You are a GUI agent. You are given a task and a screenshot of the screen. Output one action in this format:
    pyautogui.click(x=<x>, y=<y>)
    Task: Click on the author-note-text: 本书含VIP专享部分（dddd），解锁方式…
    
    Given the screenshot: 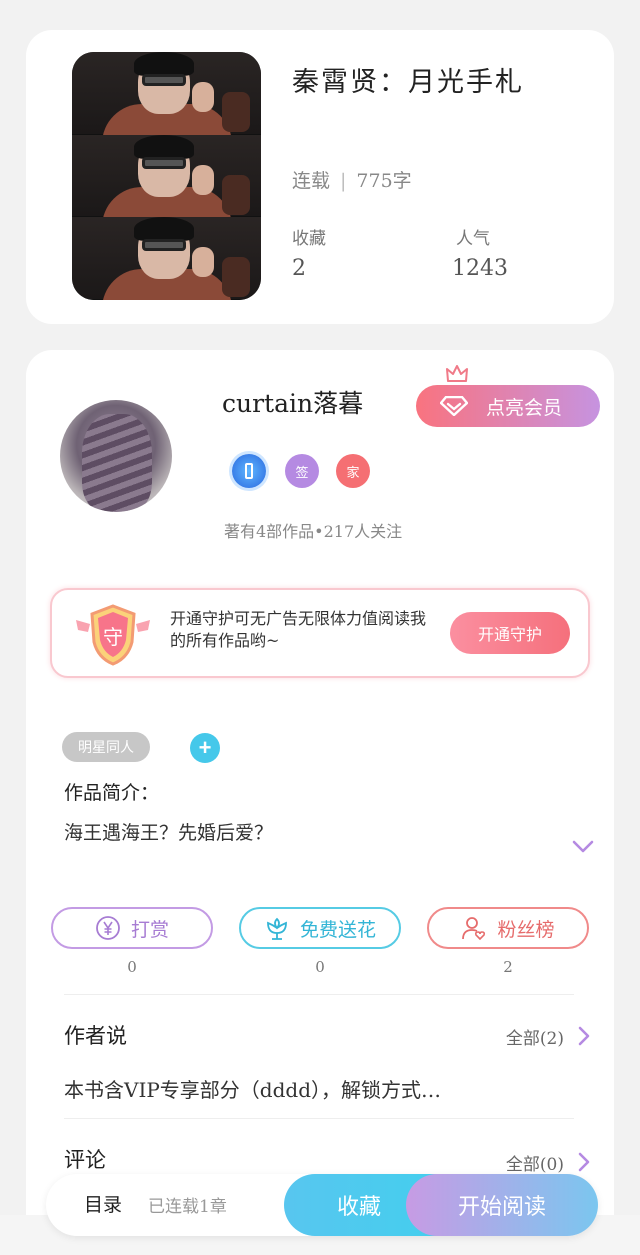 What is the action you would take?
    pyautogui.click(x=252, y=1088)
    